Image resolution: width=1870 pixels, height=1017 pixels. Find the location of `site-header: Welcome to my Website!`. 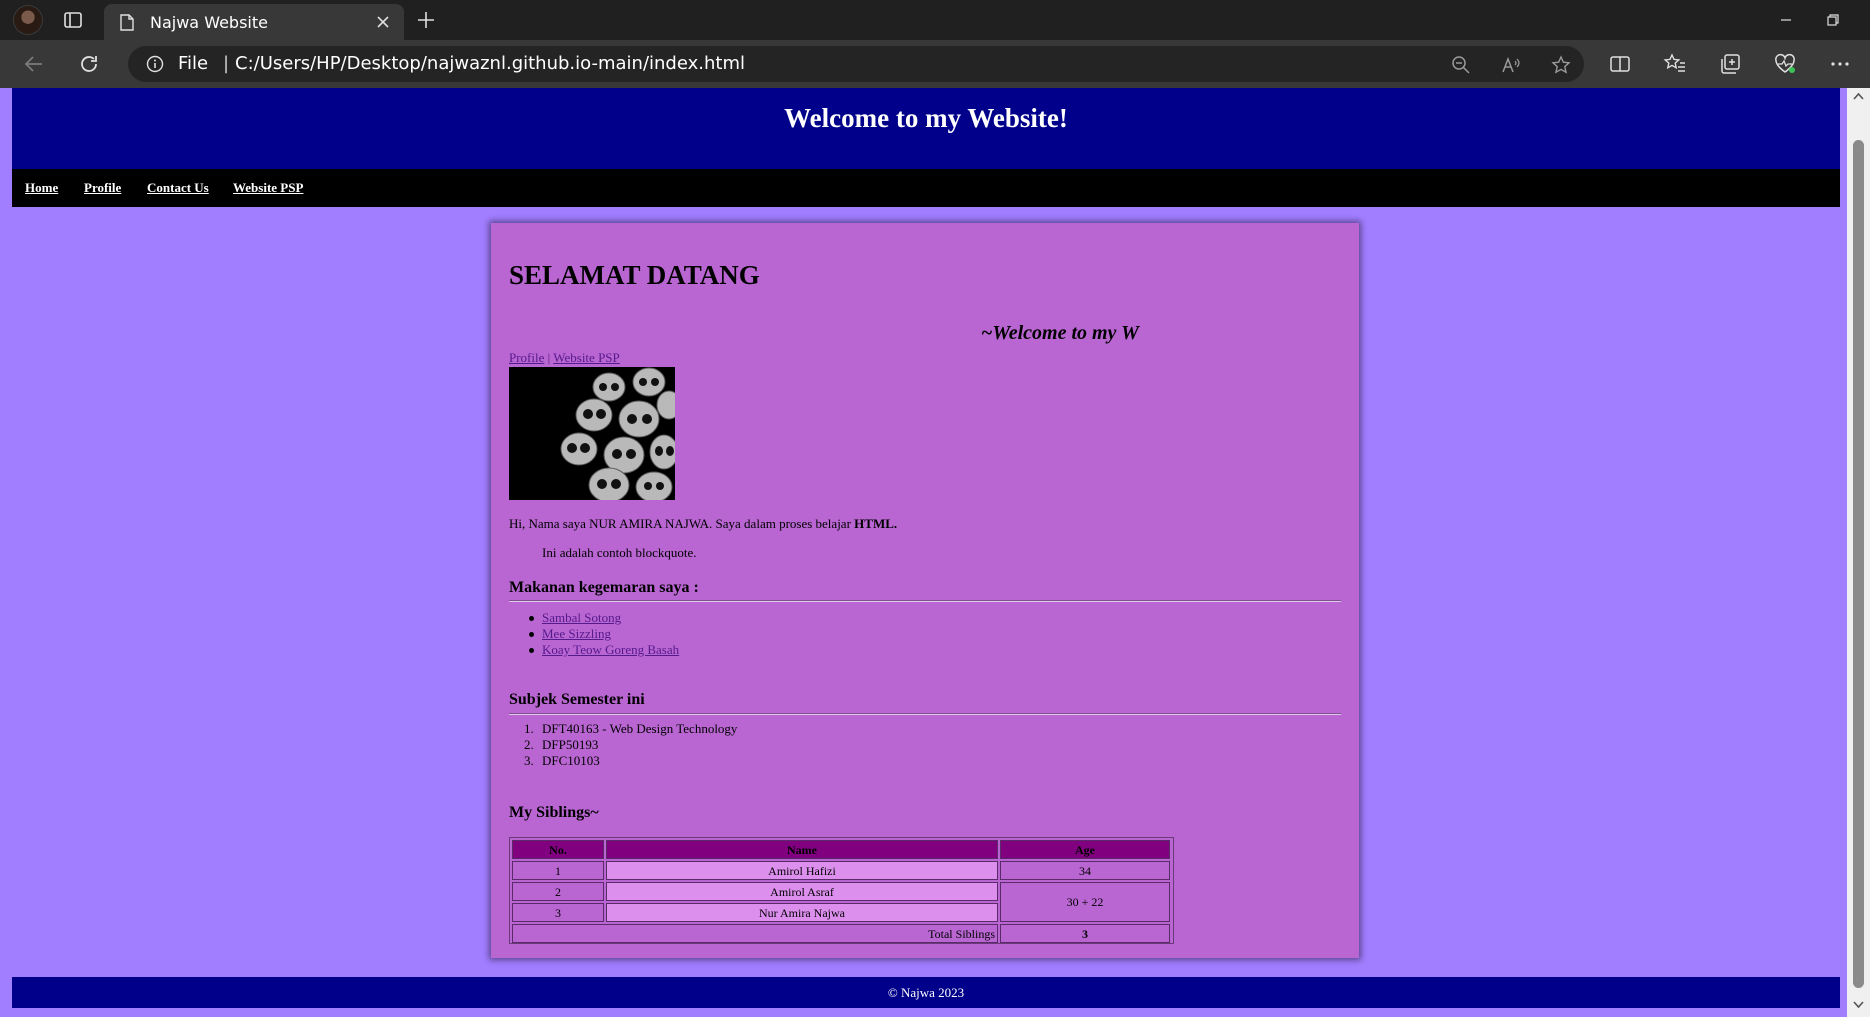

site-header: Welcome to my Website! is located at coordinates (926, 128).